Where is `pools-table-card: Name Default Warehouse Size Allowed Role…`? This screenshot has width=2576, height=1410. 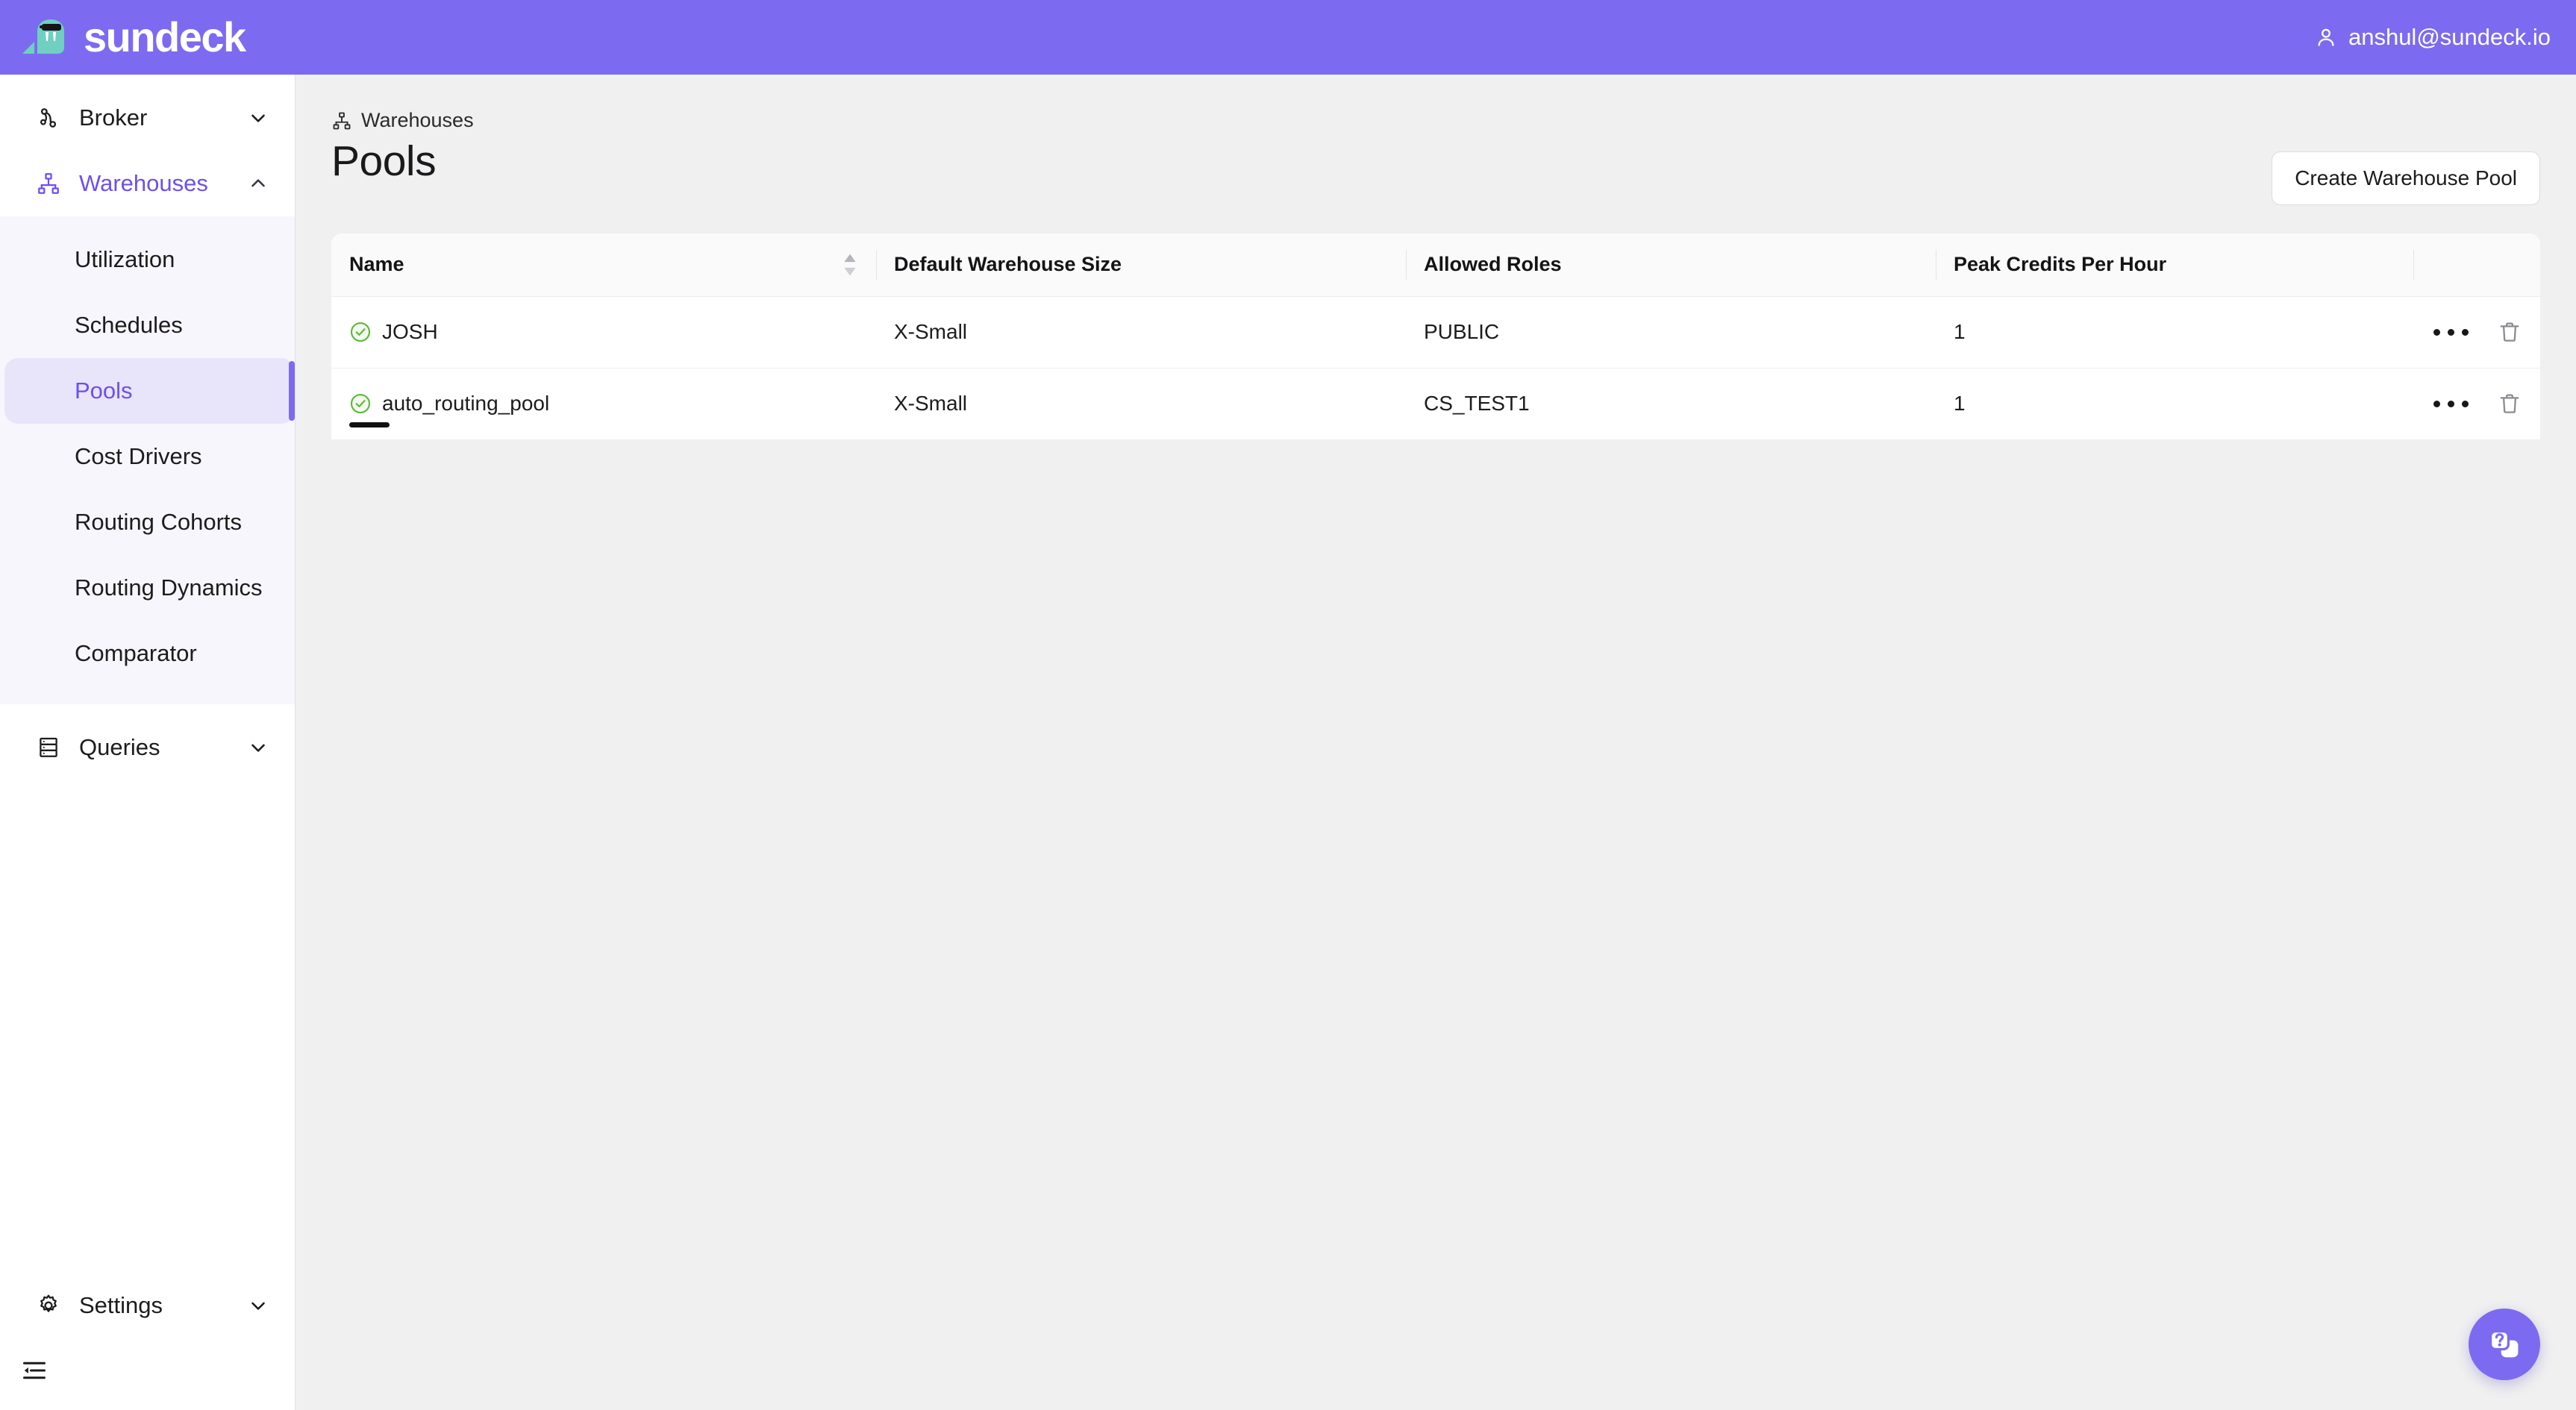
pools-table-card: Name Default Warehouse Size Allowed Role… is located at coordinates (1435, 336).